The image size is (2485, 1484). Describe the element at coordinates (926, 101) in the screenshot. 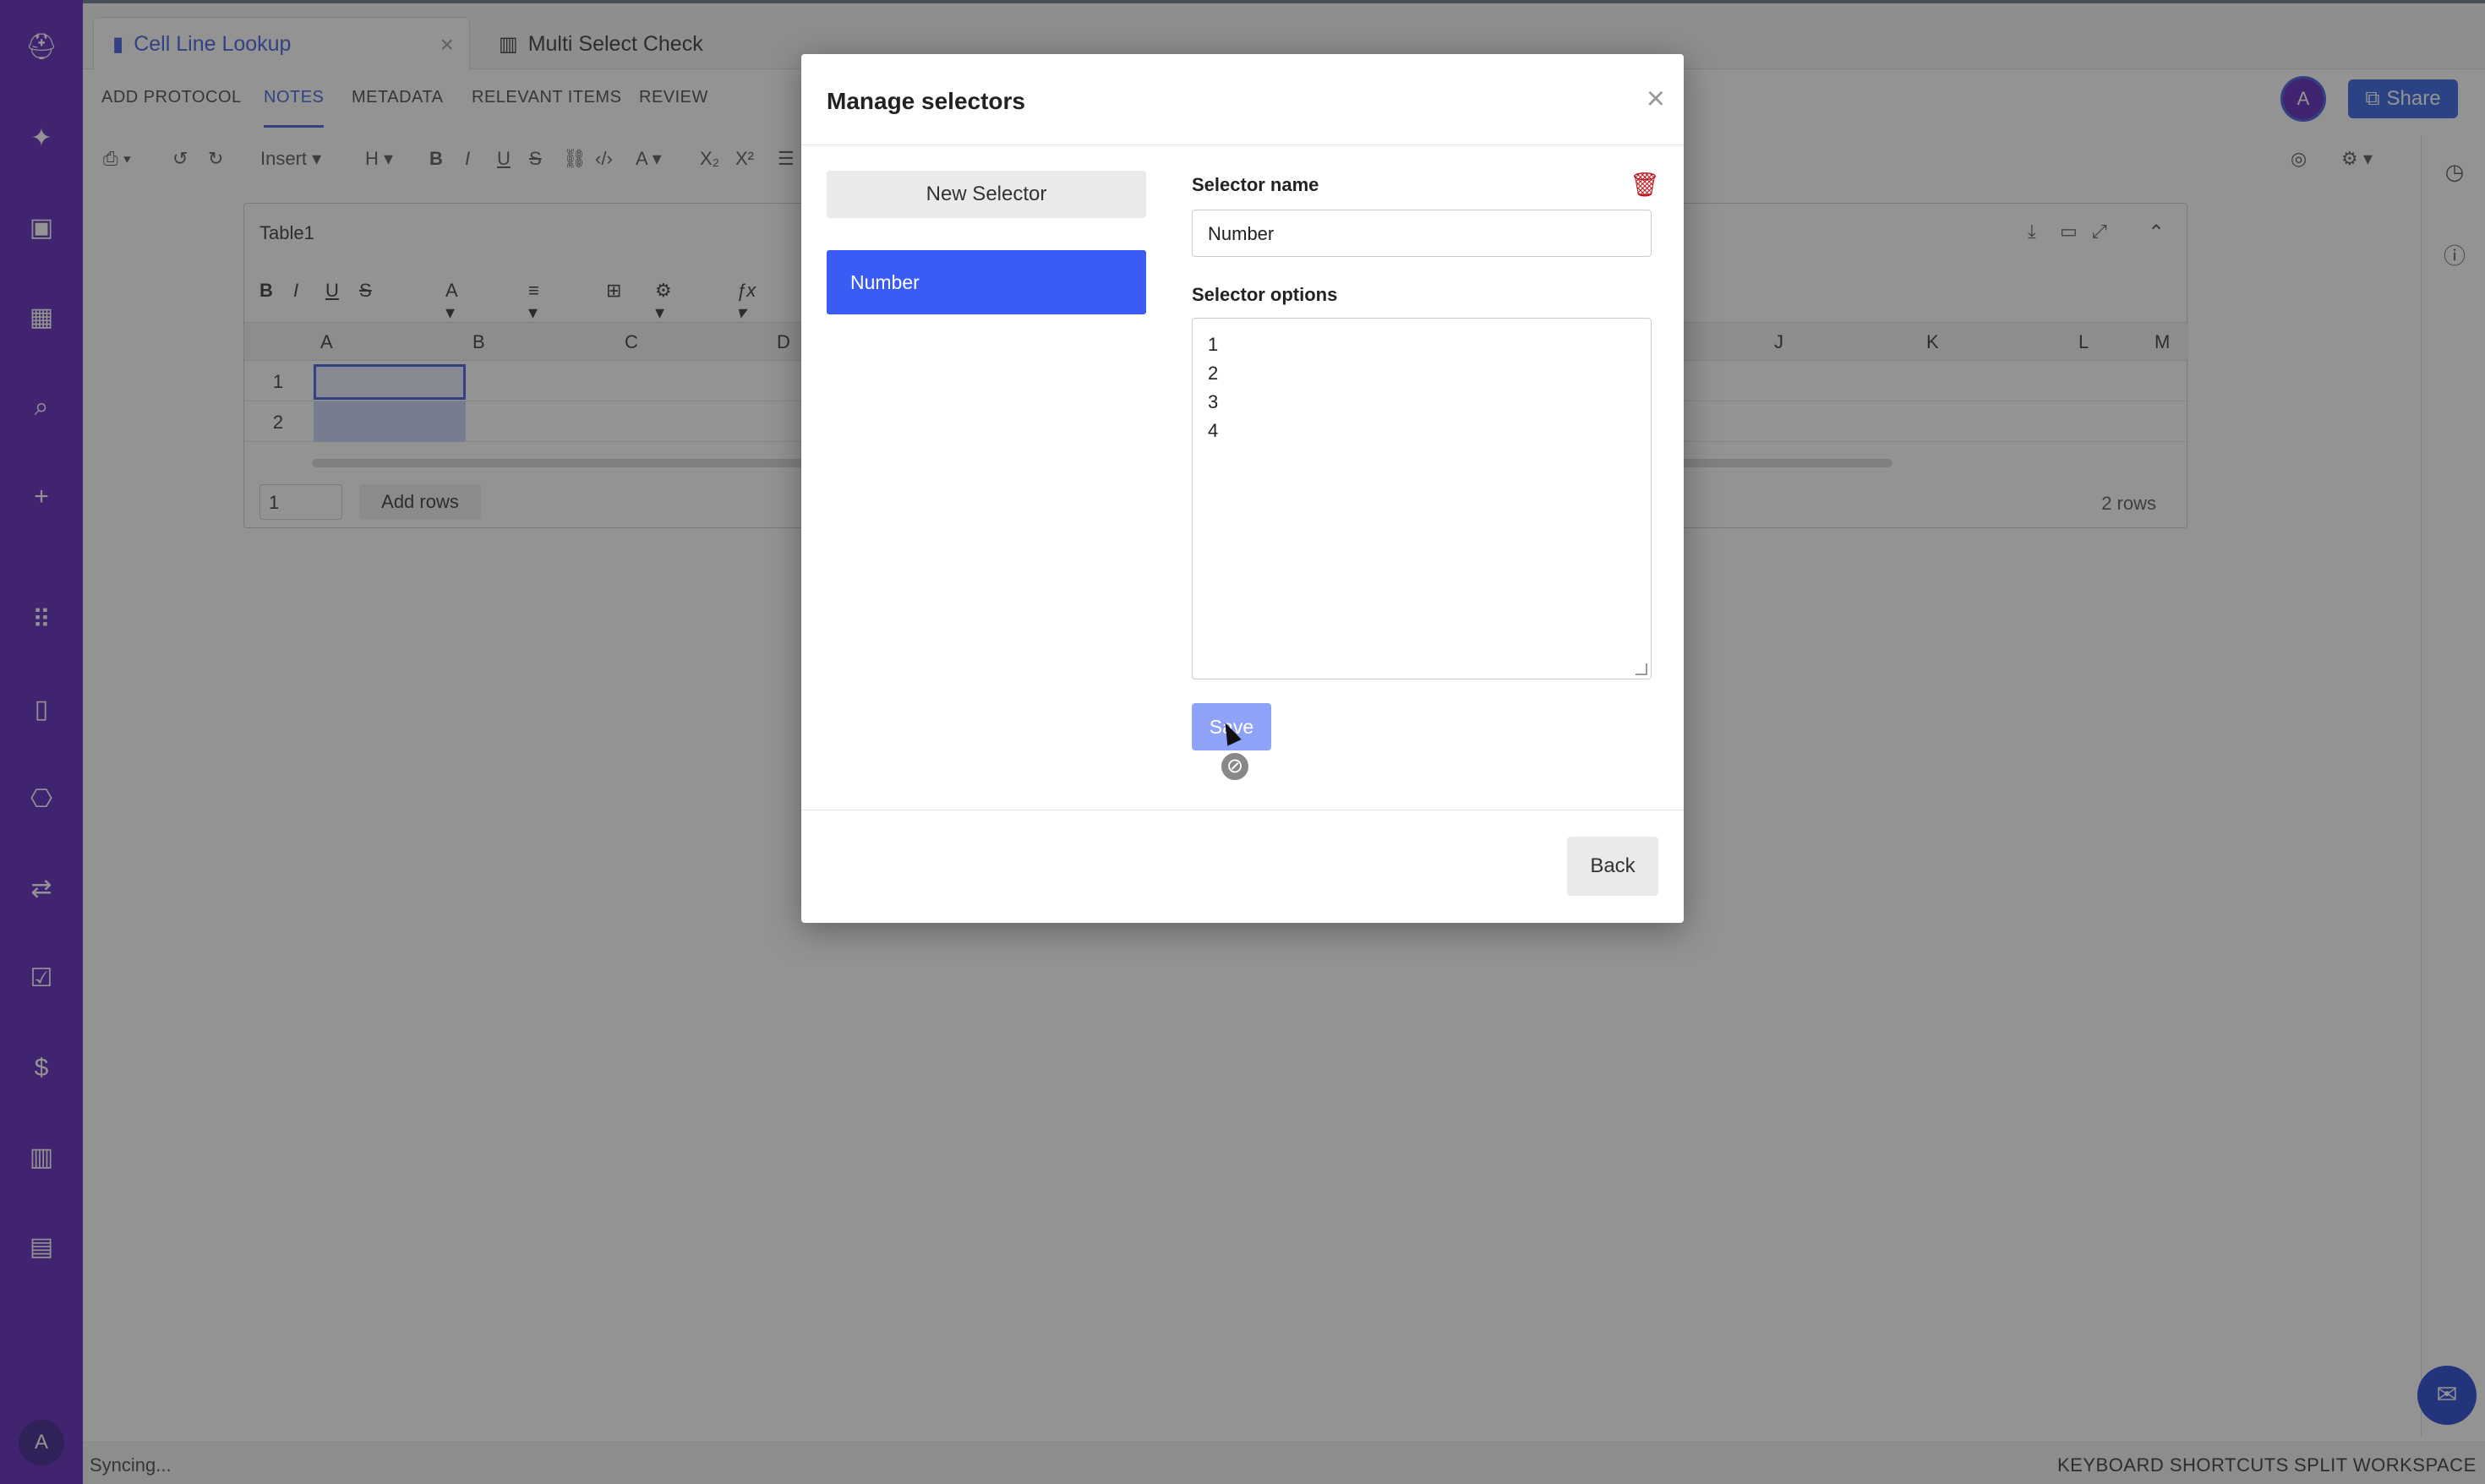

I see `modal-title: Manage selectors` at that location.